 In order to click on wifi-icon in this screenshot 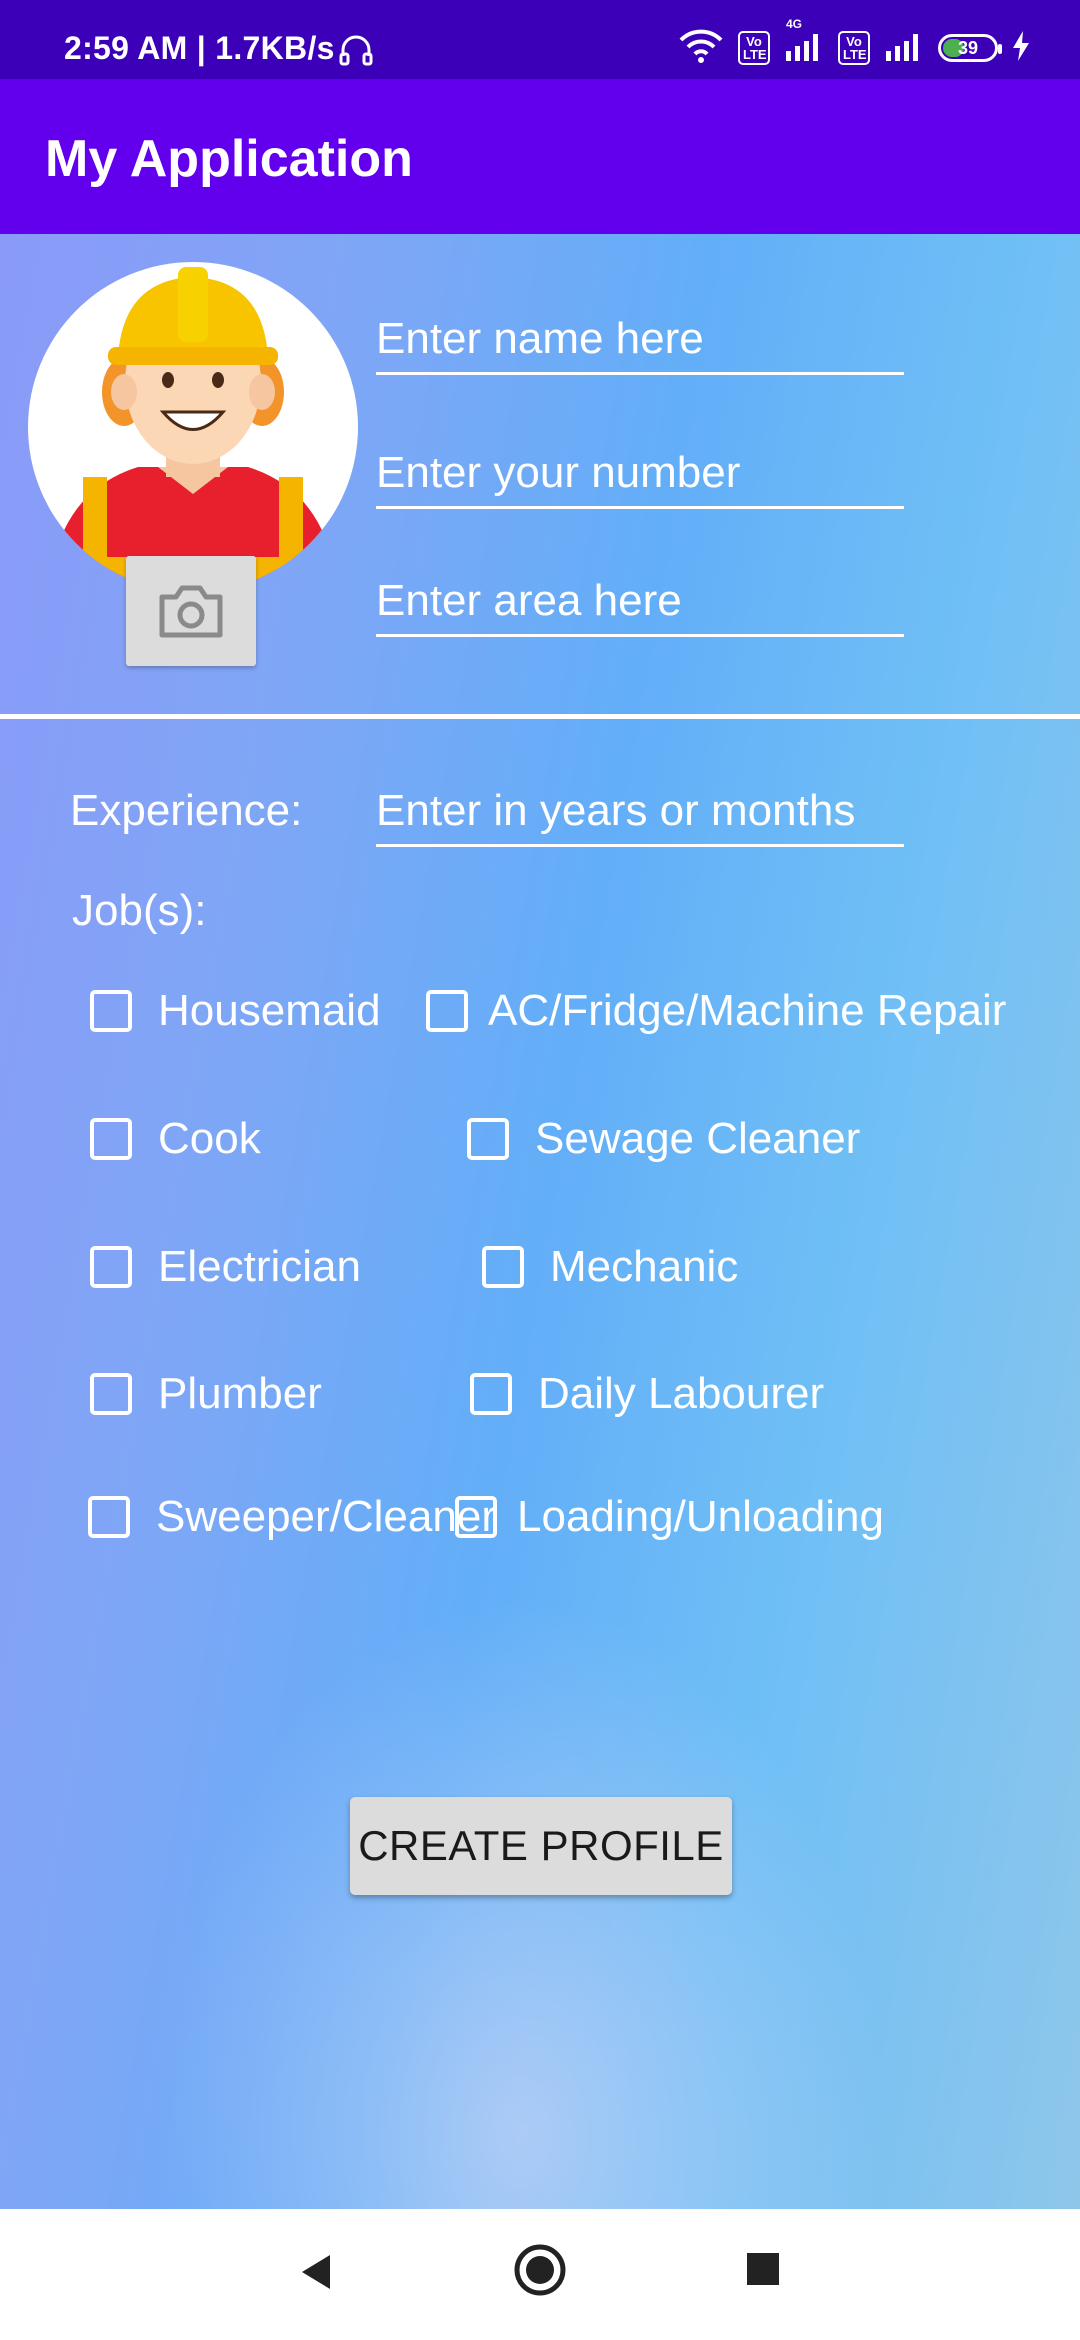, I will do `click(701, 48)`.